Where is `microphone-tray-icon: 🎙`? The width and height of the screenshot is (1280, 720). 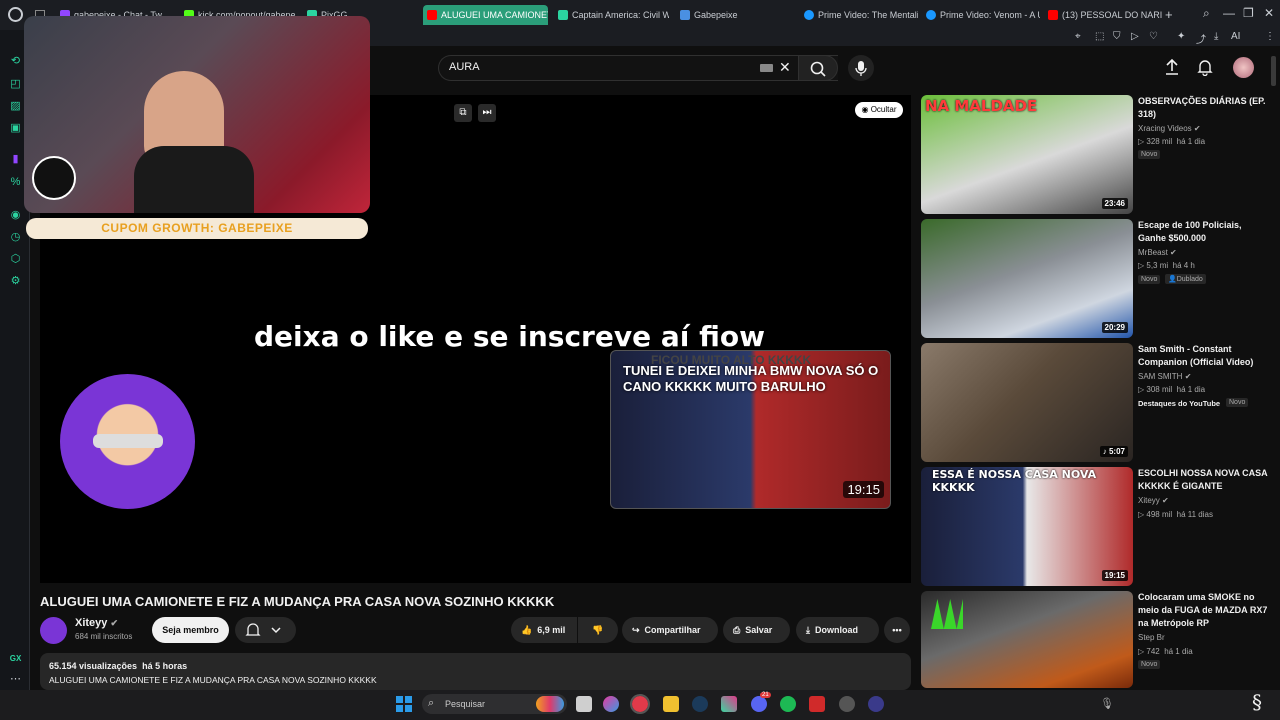
microphone-tray-icon: 🎙 is located at coordinates (1107, 703).